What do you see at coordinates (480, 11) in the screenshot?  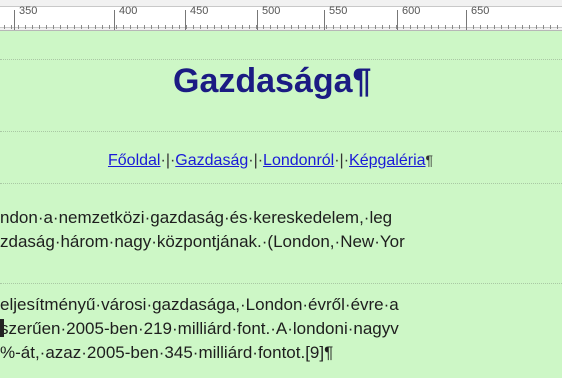 I see `ruler-label: 650` at bounding box center [480, 11].